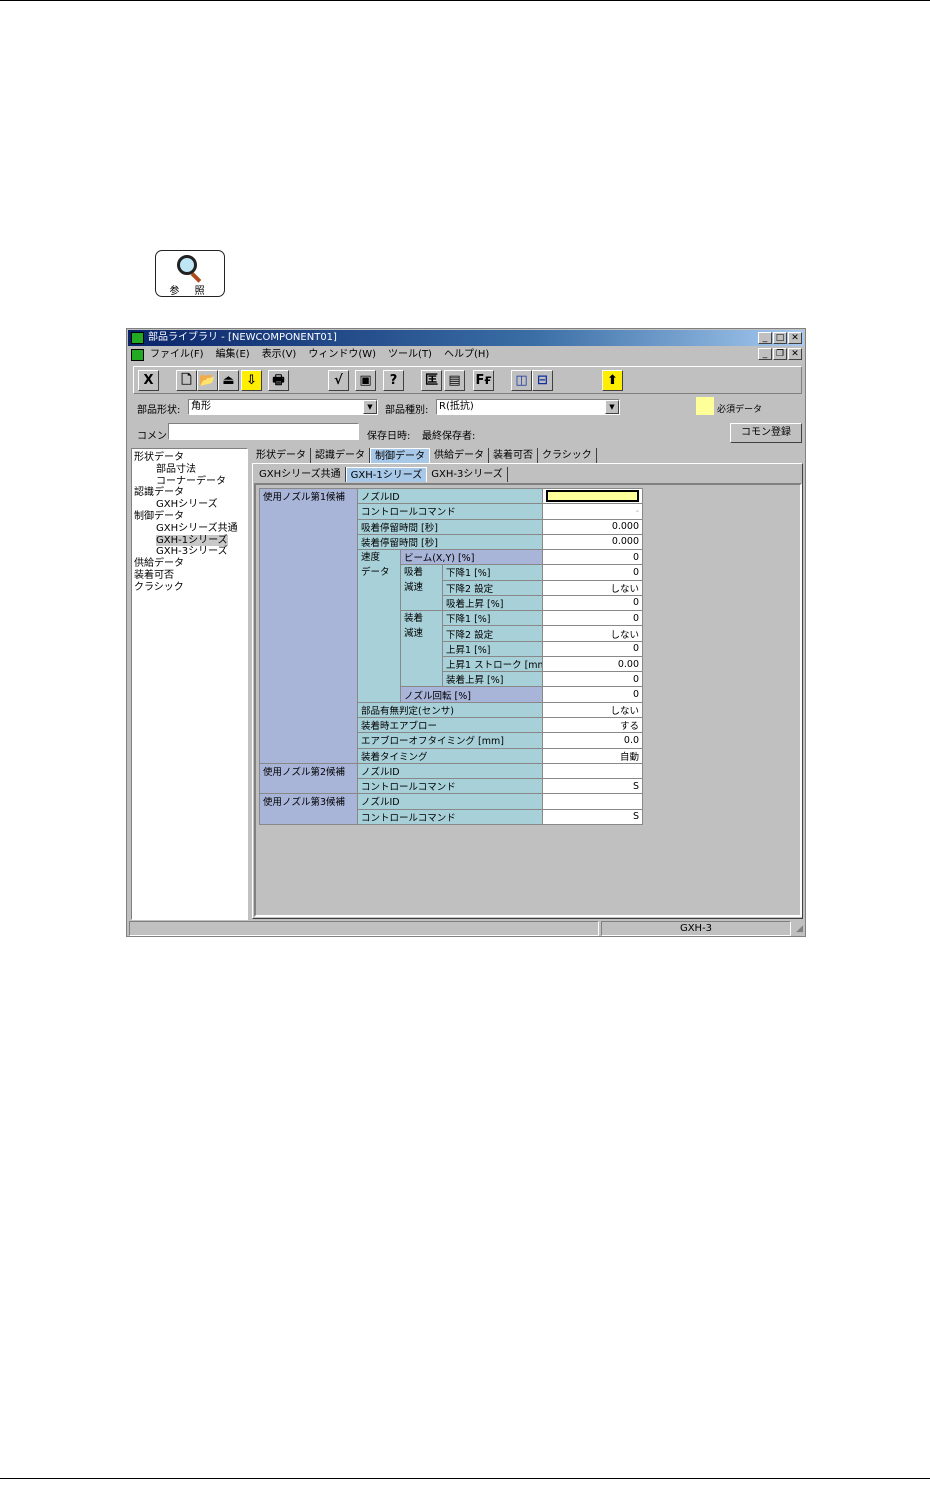 This screenshot has width=930, height=1488. What do you see at coordinates (765, 354) in the screenshot?
I see `doc-minimize-button: _` at bounding box center [765, 354].